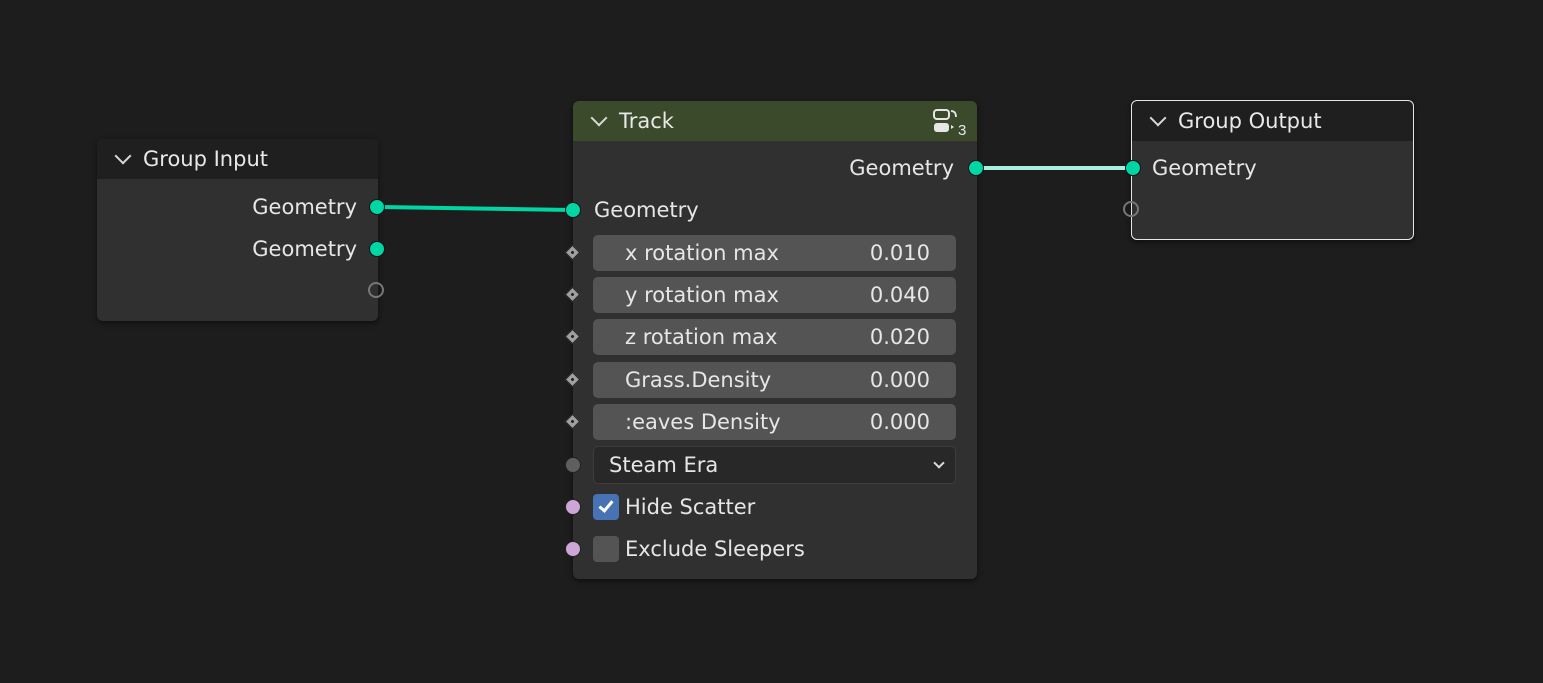  Describe the element at coordinates (962, 129) in the screenshot. I see `user-count: 3` at that location.